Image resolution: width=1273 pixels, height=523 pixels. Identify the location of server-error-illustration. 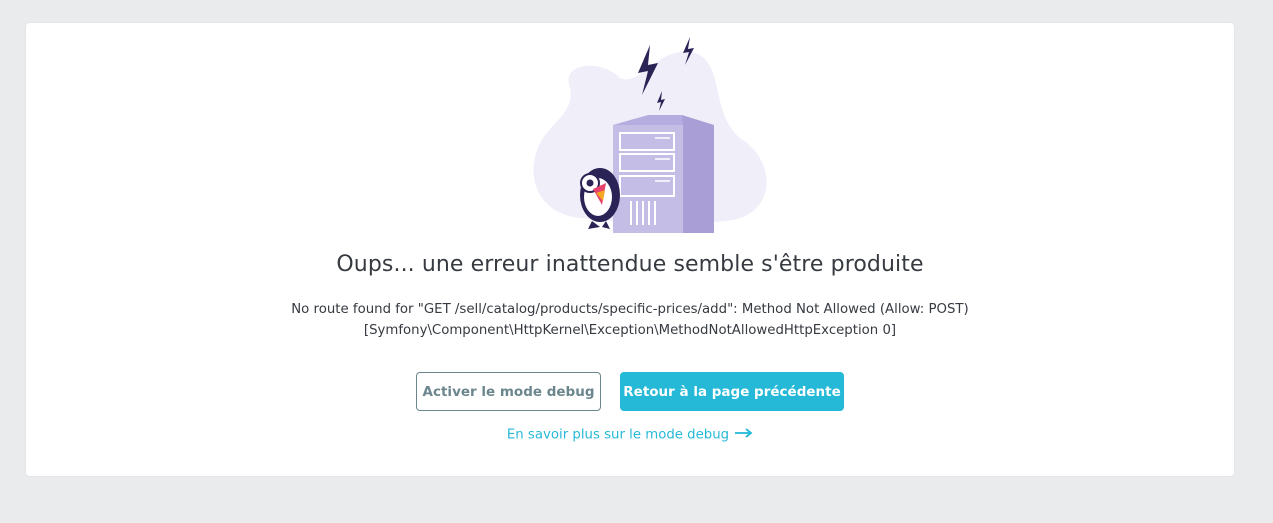
(650, 138).